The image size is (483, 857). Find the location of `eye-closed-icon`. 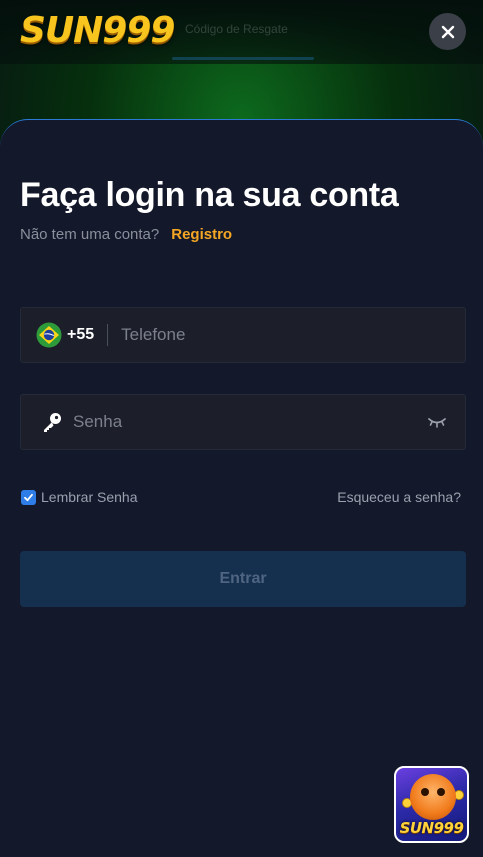

eye-closed-icon is located at coordinates (437, 422).